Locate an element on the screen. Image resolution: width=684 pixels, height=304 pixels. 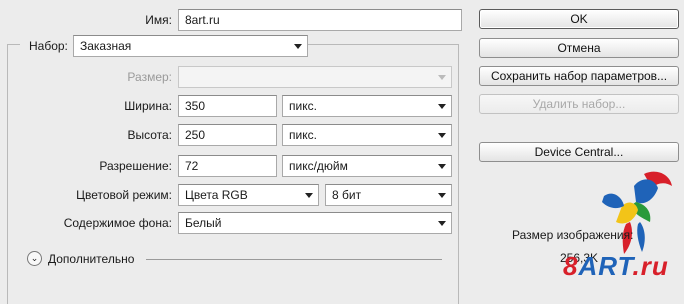
preset-select-value: Заказная is located at coordinates (106, 46).